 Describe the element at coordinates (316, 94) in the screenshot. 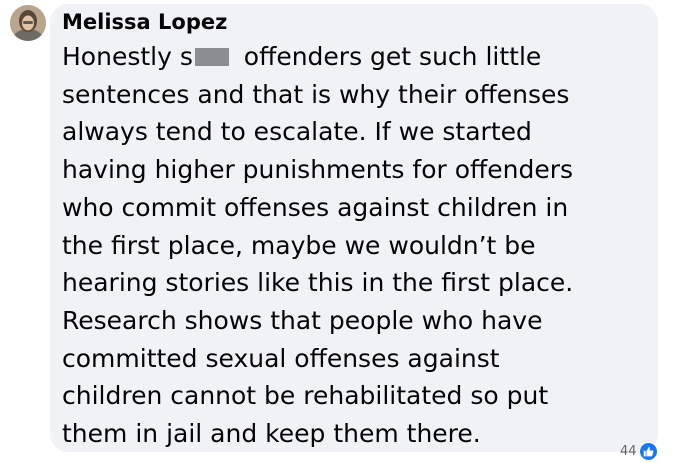

I see `comment-line: sentences and that is why their offenses` at that location.